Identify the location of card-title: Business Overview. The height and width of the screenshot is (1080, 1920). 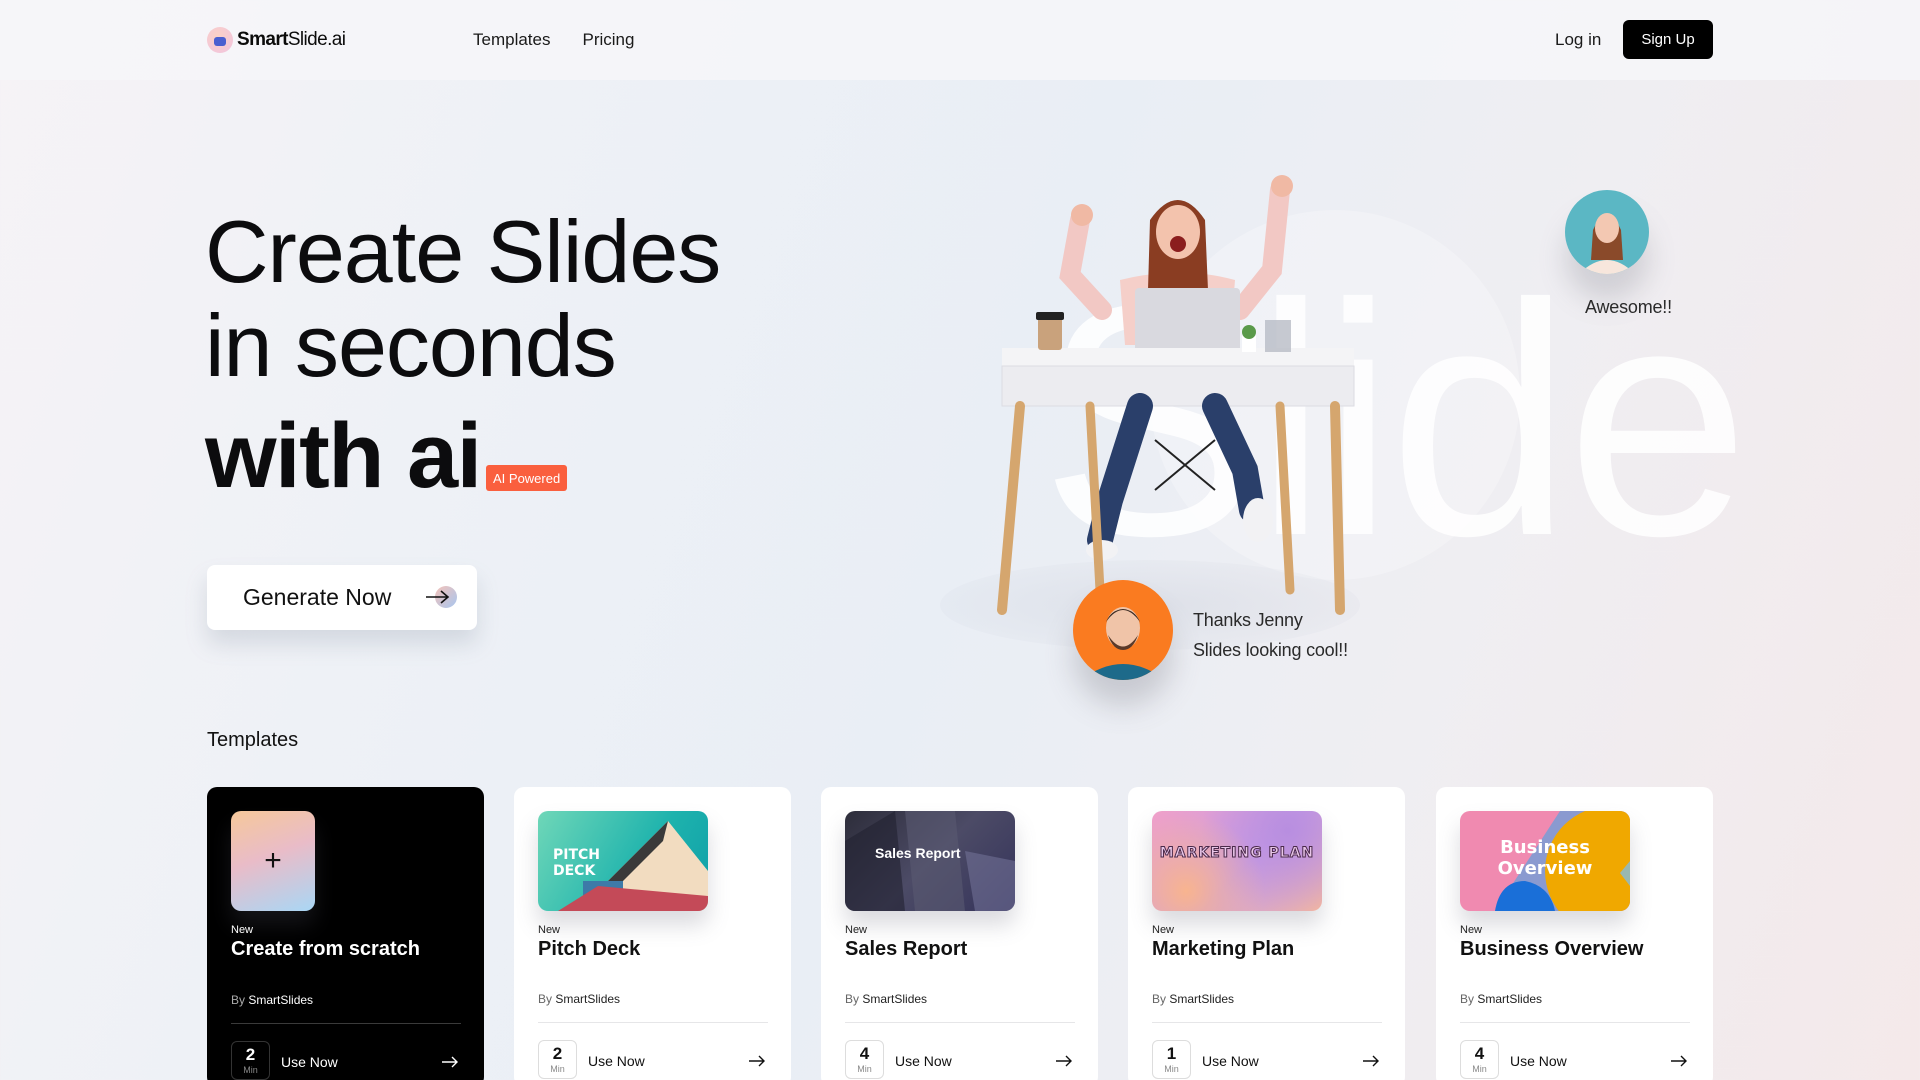
(1552, 949).